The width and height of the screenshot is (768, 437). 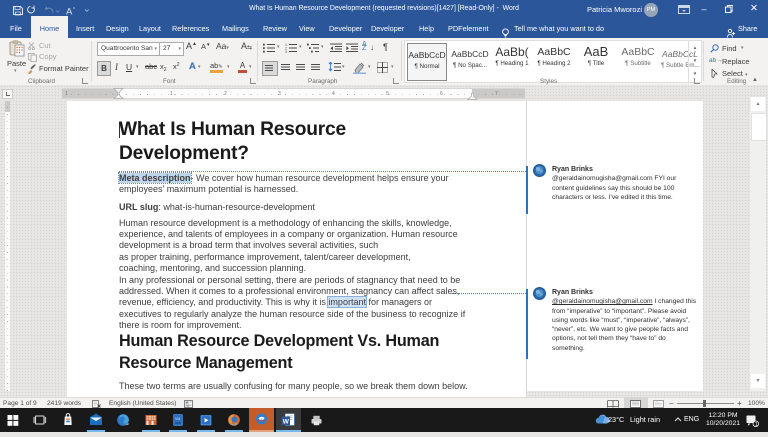 What do you see at coordinates (756, 425) in the screenshot?
I see `svg-text: 1` at bounding box center [756, 425].